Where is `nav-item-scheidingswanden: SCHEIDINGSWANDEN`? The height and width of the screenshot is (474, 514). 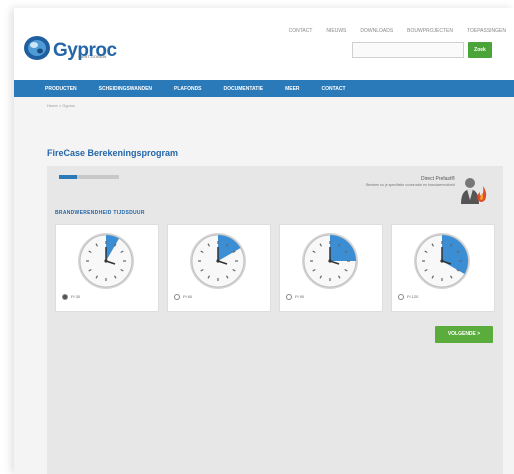
nav-item-scheidingswanden: SCHEIDINGSWANDEN is located at coordinates (125, 89).